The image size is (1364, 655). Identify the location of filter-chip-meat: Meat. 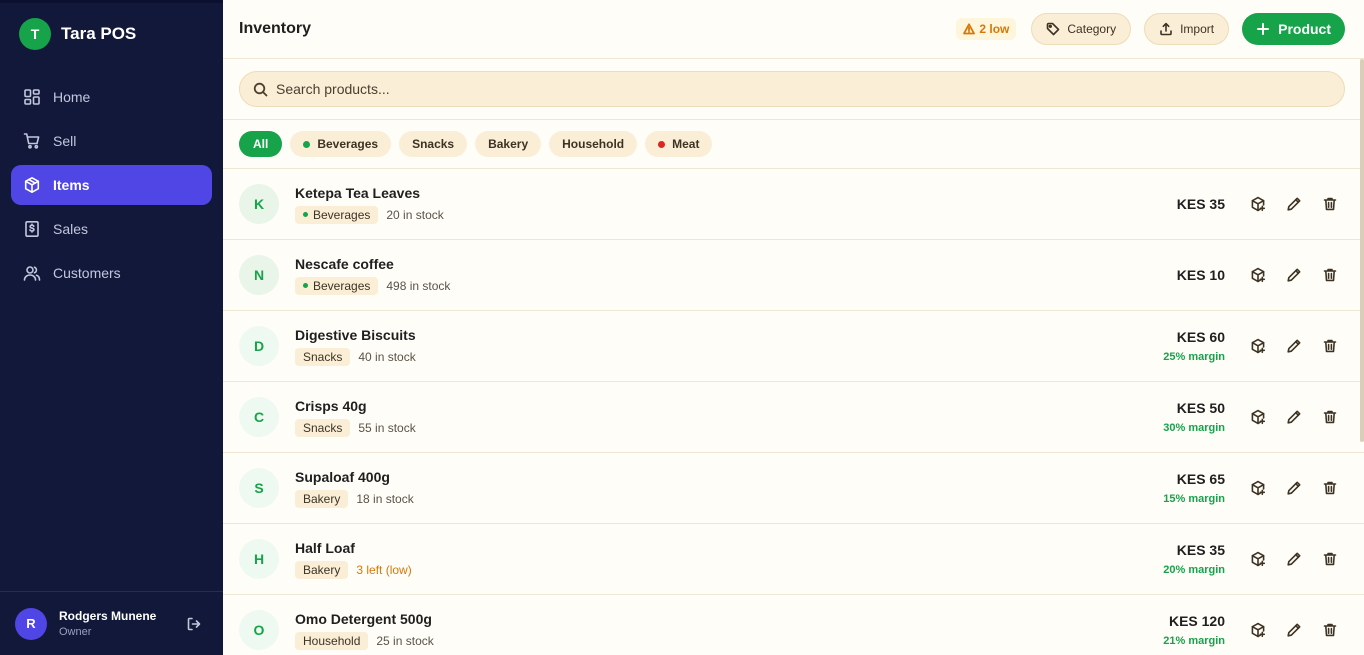
(679, 144).